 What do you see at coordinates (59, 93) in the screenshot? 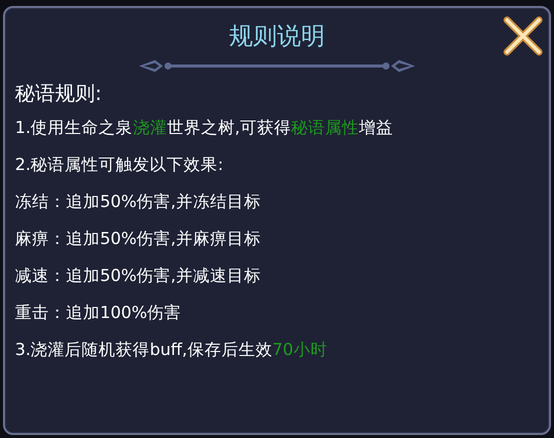
I see `section-heading: 秘语规则:` at bounding box center [59, 93].